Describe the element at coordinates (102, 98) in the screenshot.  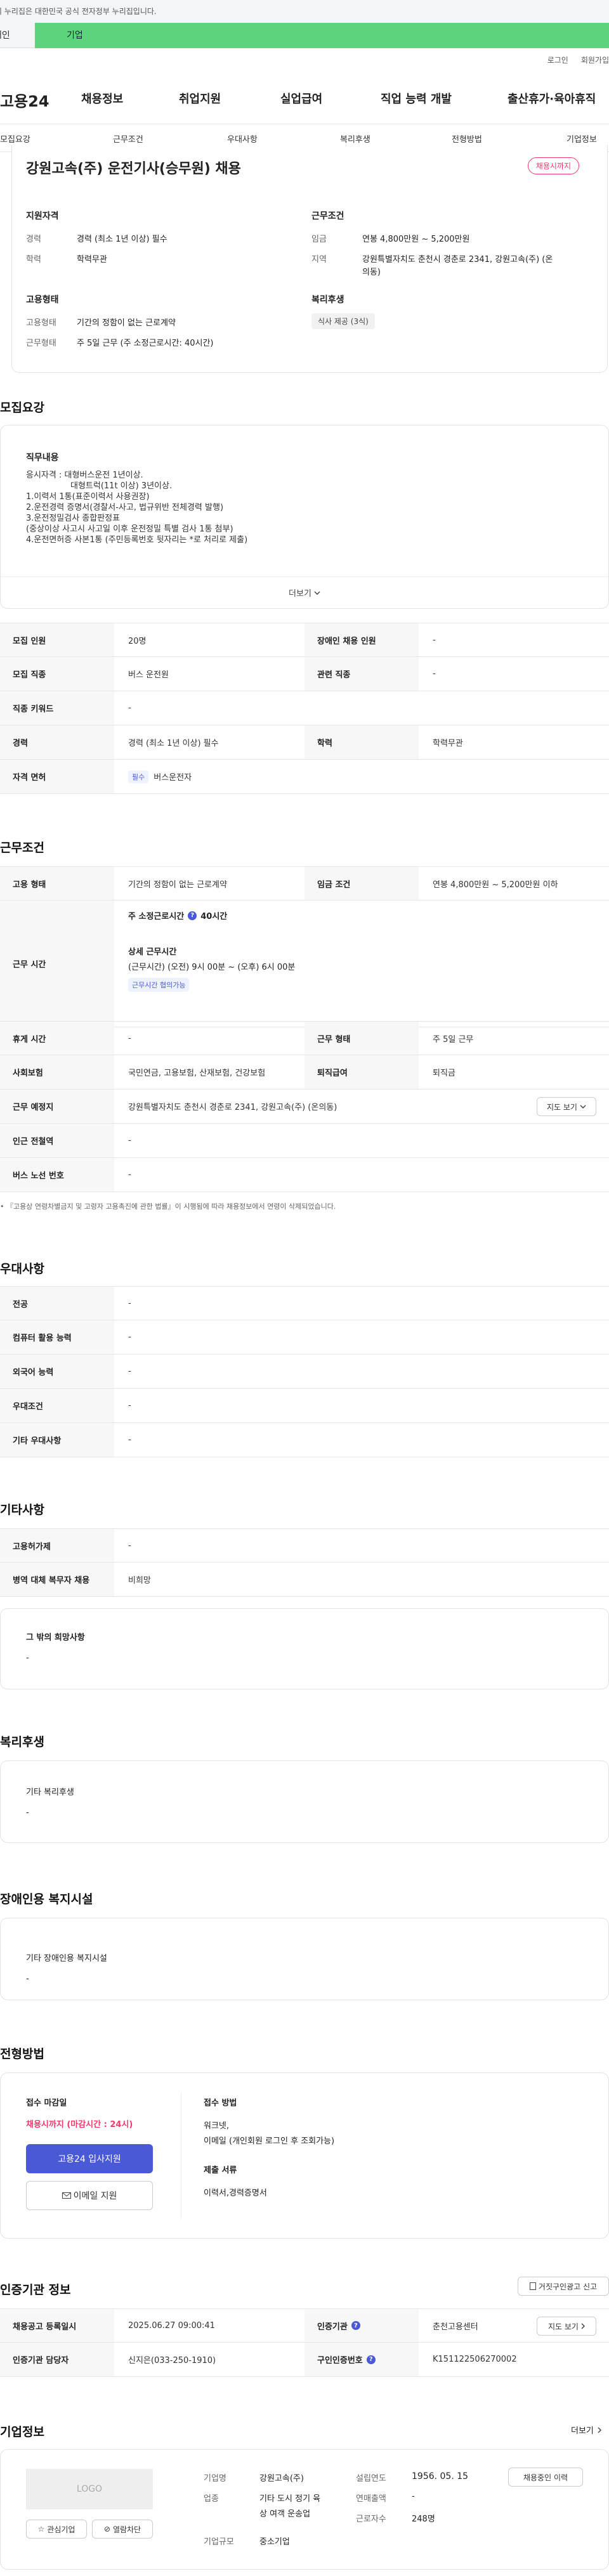
I see `gnb-item-jobs: 채용정보` at that location.